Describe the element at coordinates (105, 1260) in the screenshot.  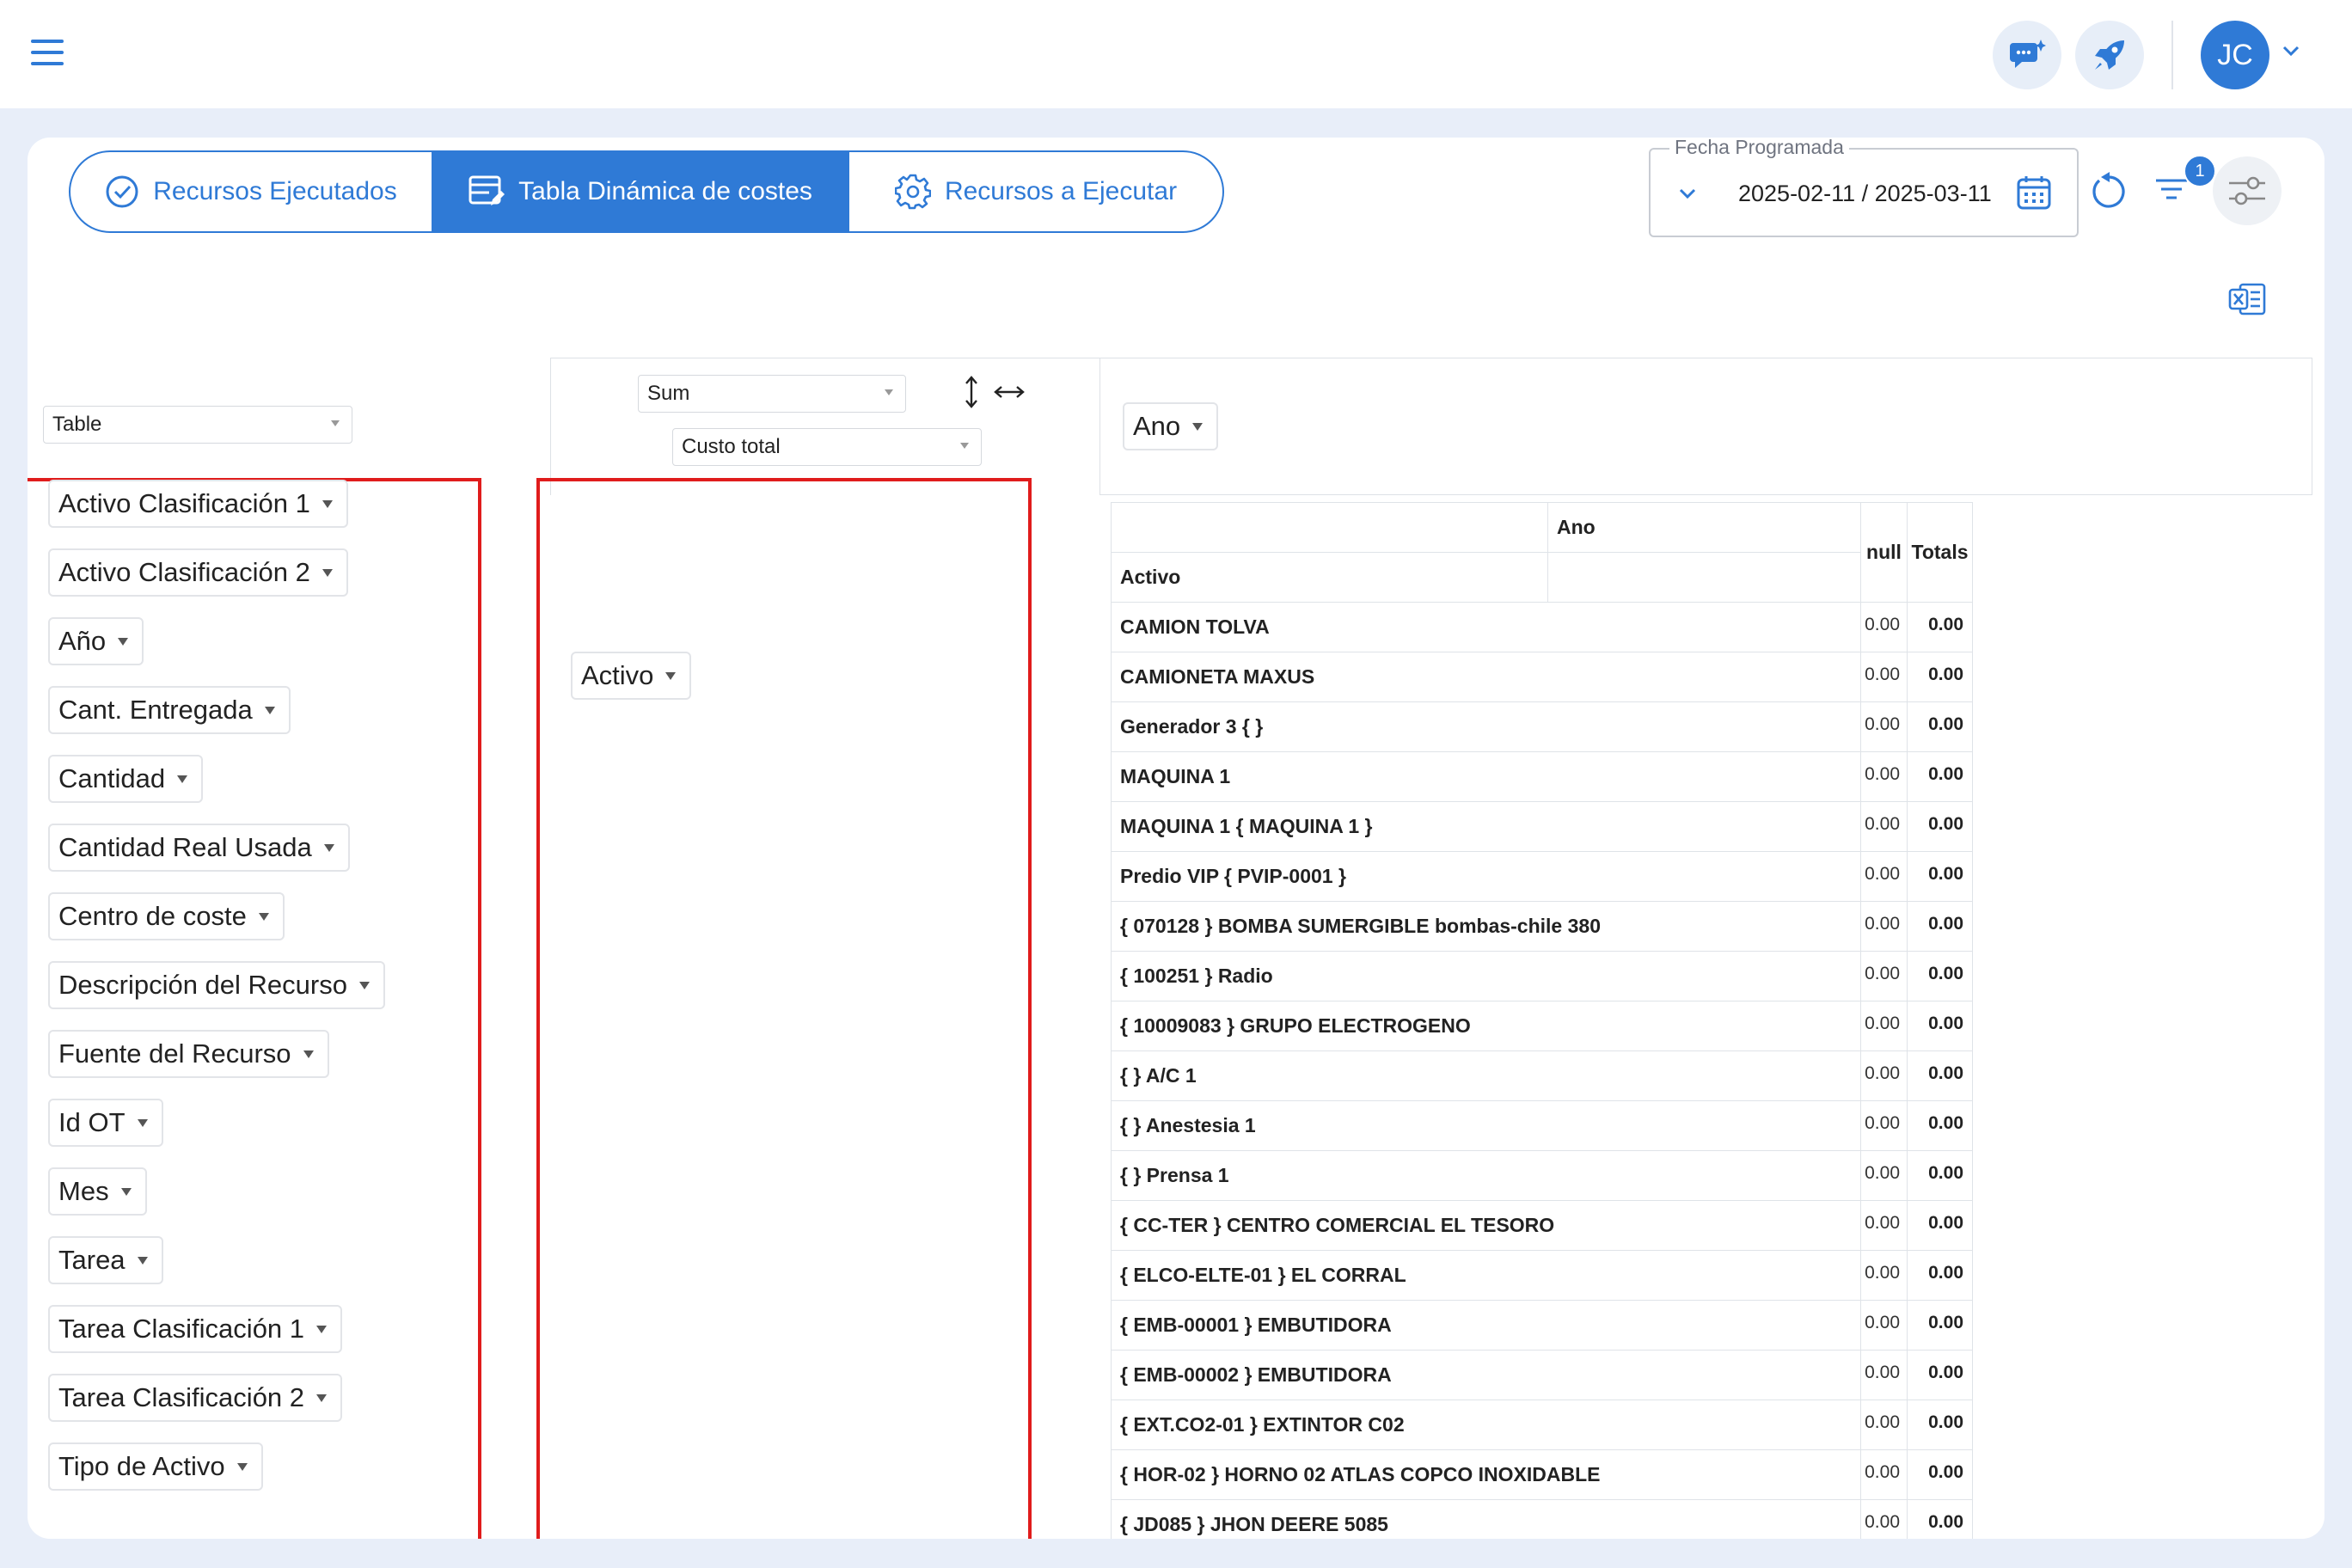
I see `field-pill: Tarea` at that location.